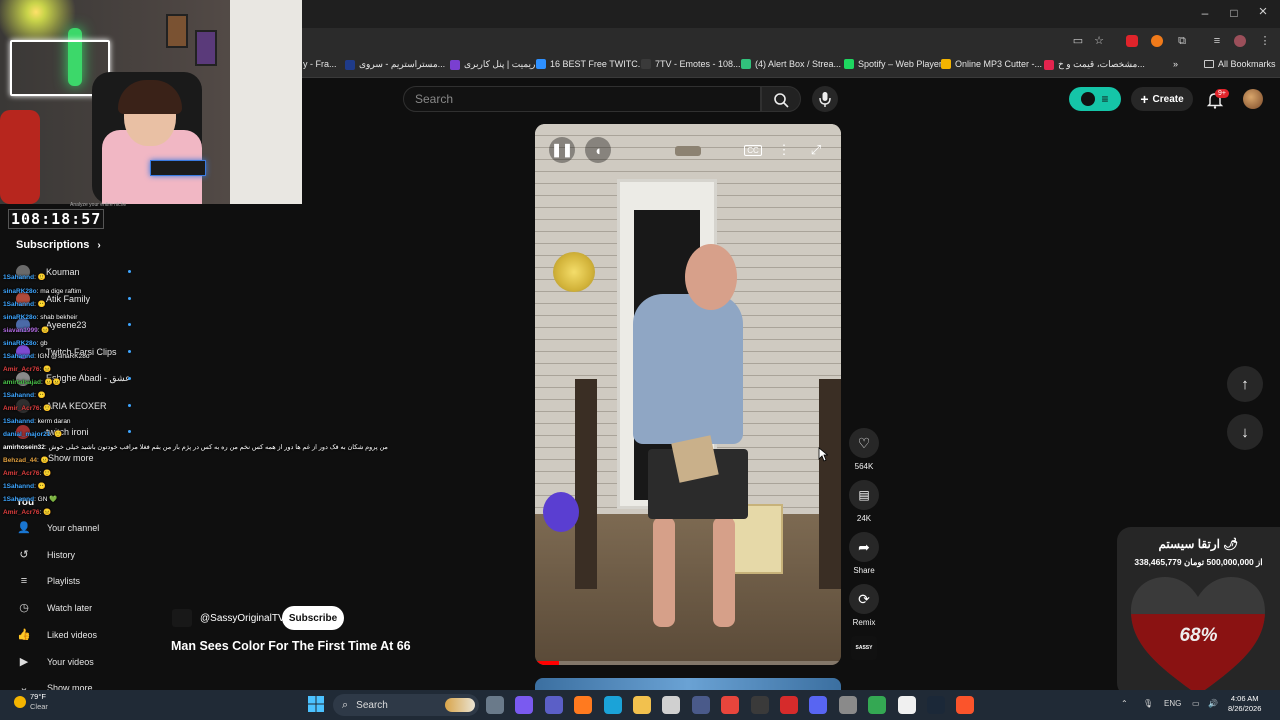 This screenshot has width=1280, height=720. What do you see at coordinates (182, 618) in the screenshot?
I see `channel-avatar` at bounding box center [182, 618].